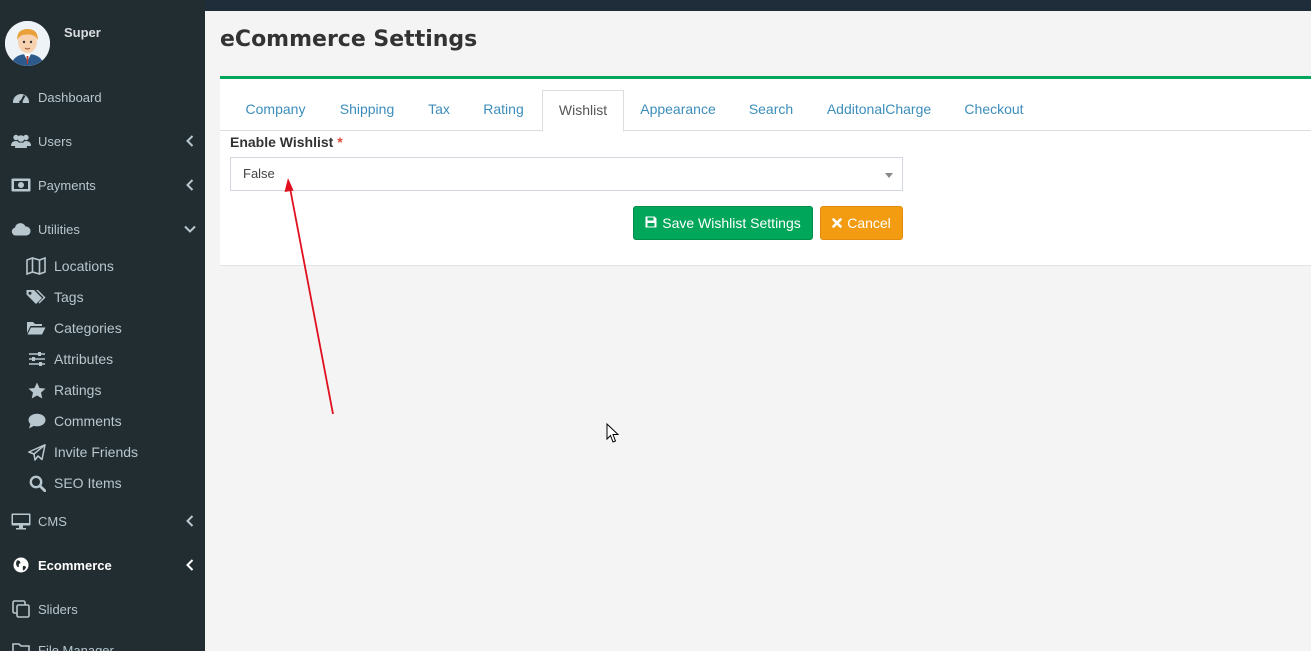  Describe the element at coordinates (88, 483) in the screenshot. I see `sidebar-subitem-label: SEO Items` at that location.